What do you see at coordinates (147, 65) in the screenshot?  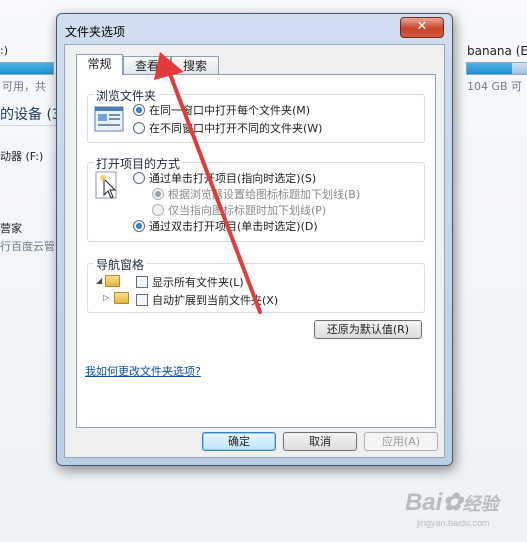 I see `tab-view: 查看` at bounding box center [147, 65].